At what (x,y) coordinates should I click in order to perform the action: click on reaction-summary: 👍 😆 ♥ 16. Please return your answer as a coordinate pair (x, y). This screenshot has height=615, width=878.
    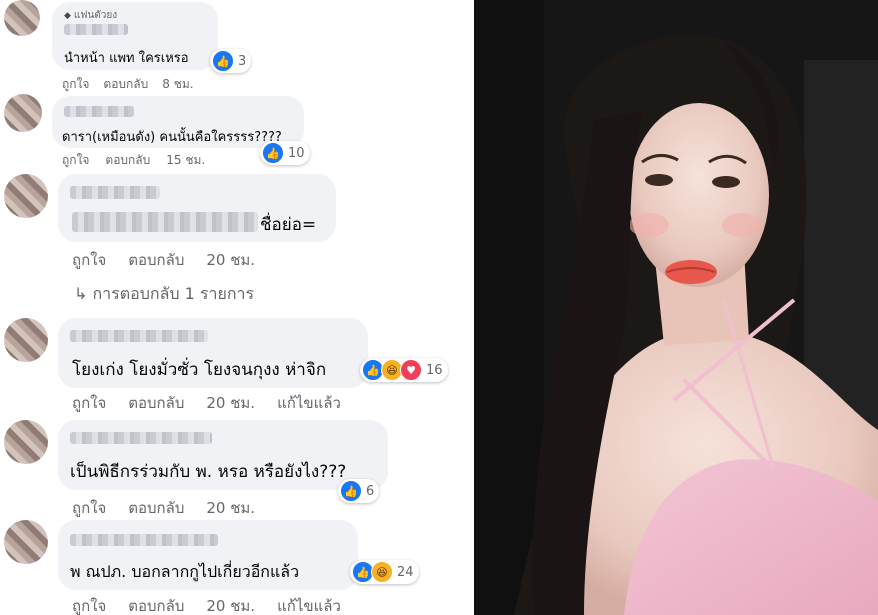
    Looking at the image, I should click on (404, 370).